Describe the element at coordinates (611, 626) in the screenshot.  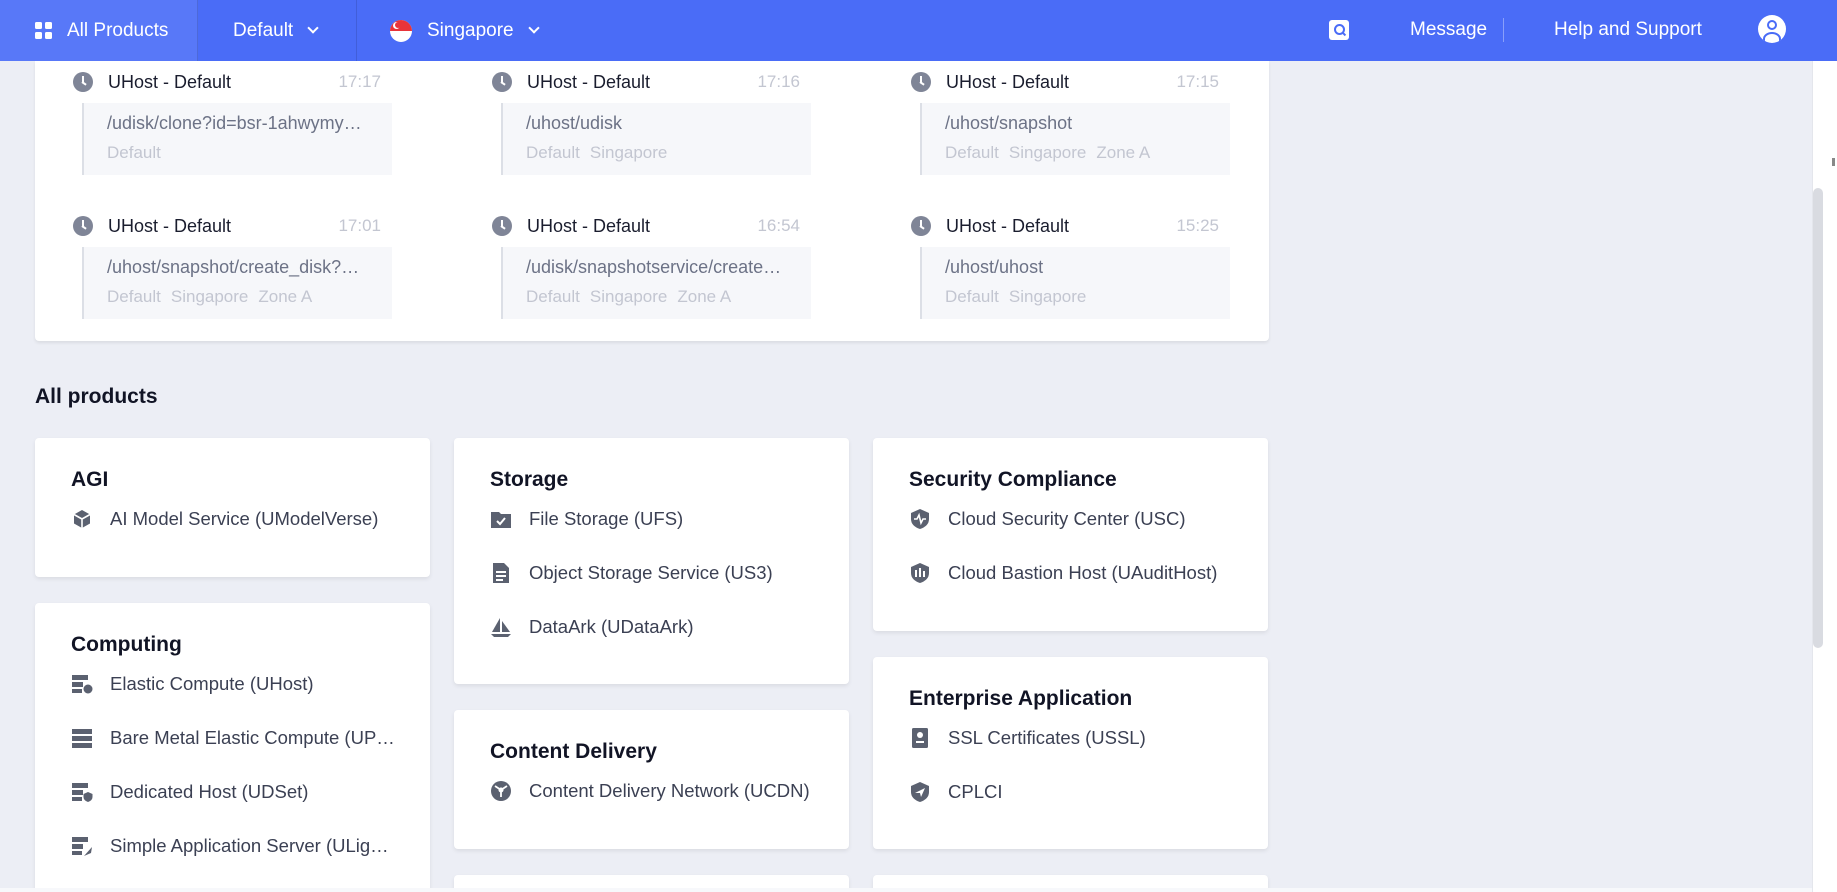
I see `product-label: DataArk (UDataArk)` at that location.